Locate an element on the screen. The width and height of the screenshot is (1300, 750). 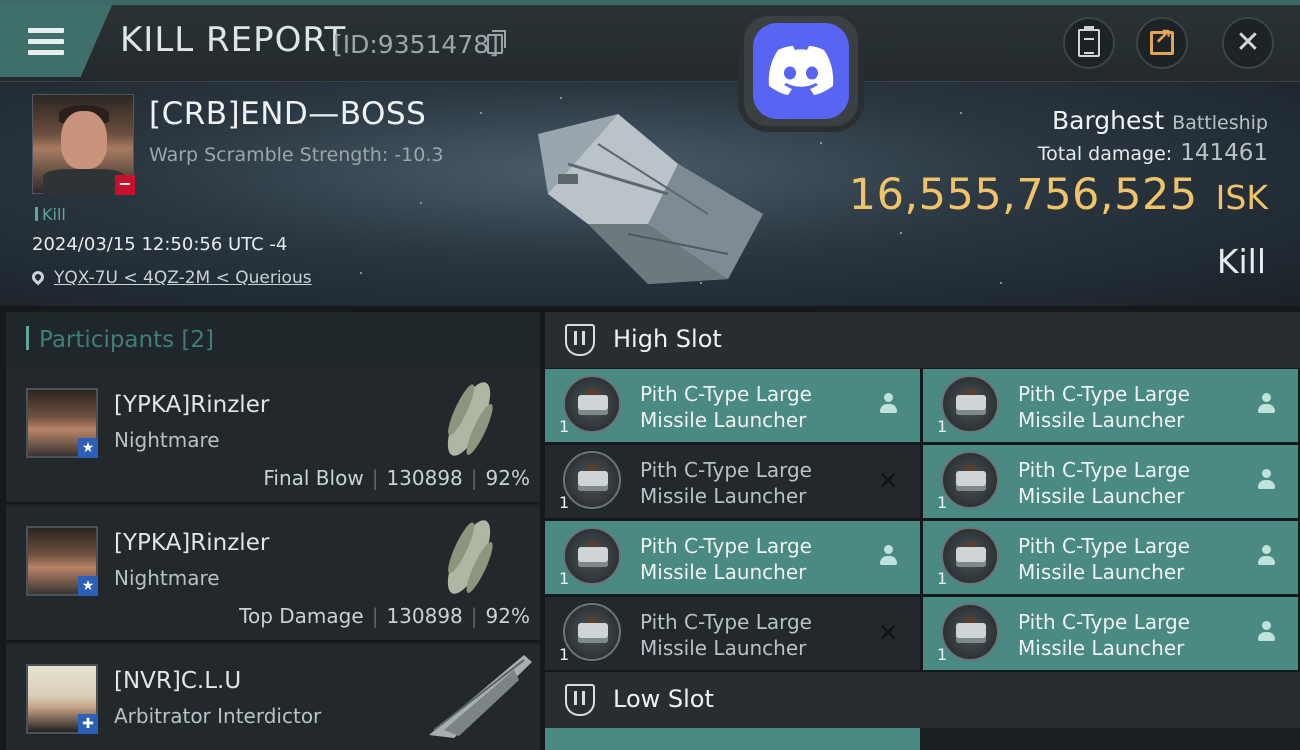
cross-badge-icon: ✚ is located at coordinates (88, 724).